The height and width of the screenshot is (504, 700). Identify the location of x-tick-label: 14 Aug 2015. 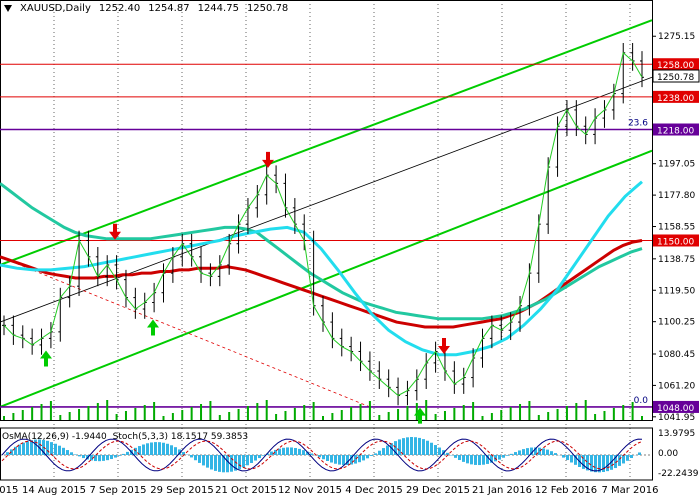
(54, 490).